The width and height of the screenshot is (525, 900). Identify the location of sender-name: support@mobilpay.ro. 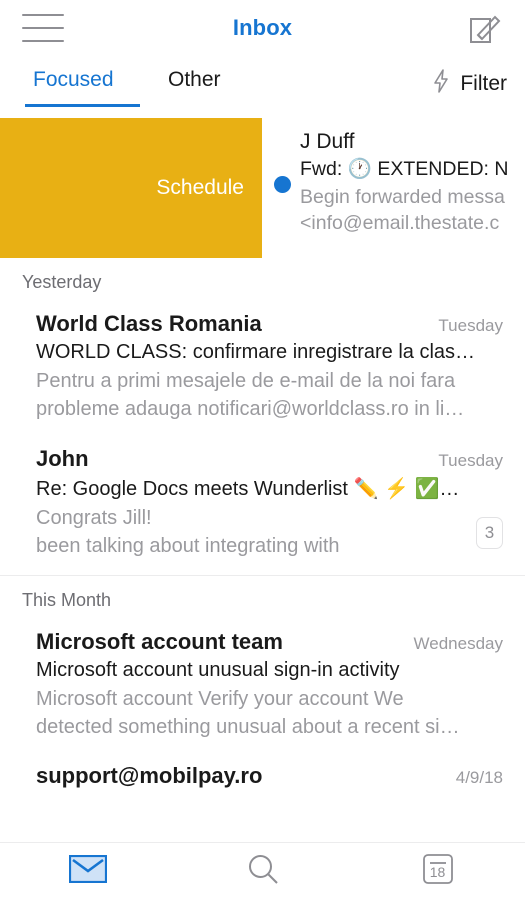
(149, 776).